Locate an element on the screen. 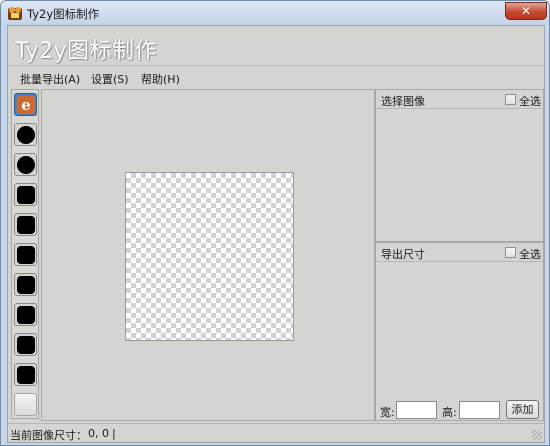  export-size-panel: 导出尺寸 全选 宽: 高: 添加 is located at coordinates (459, 331).